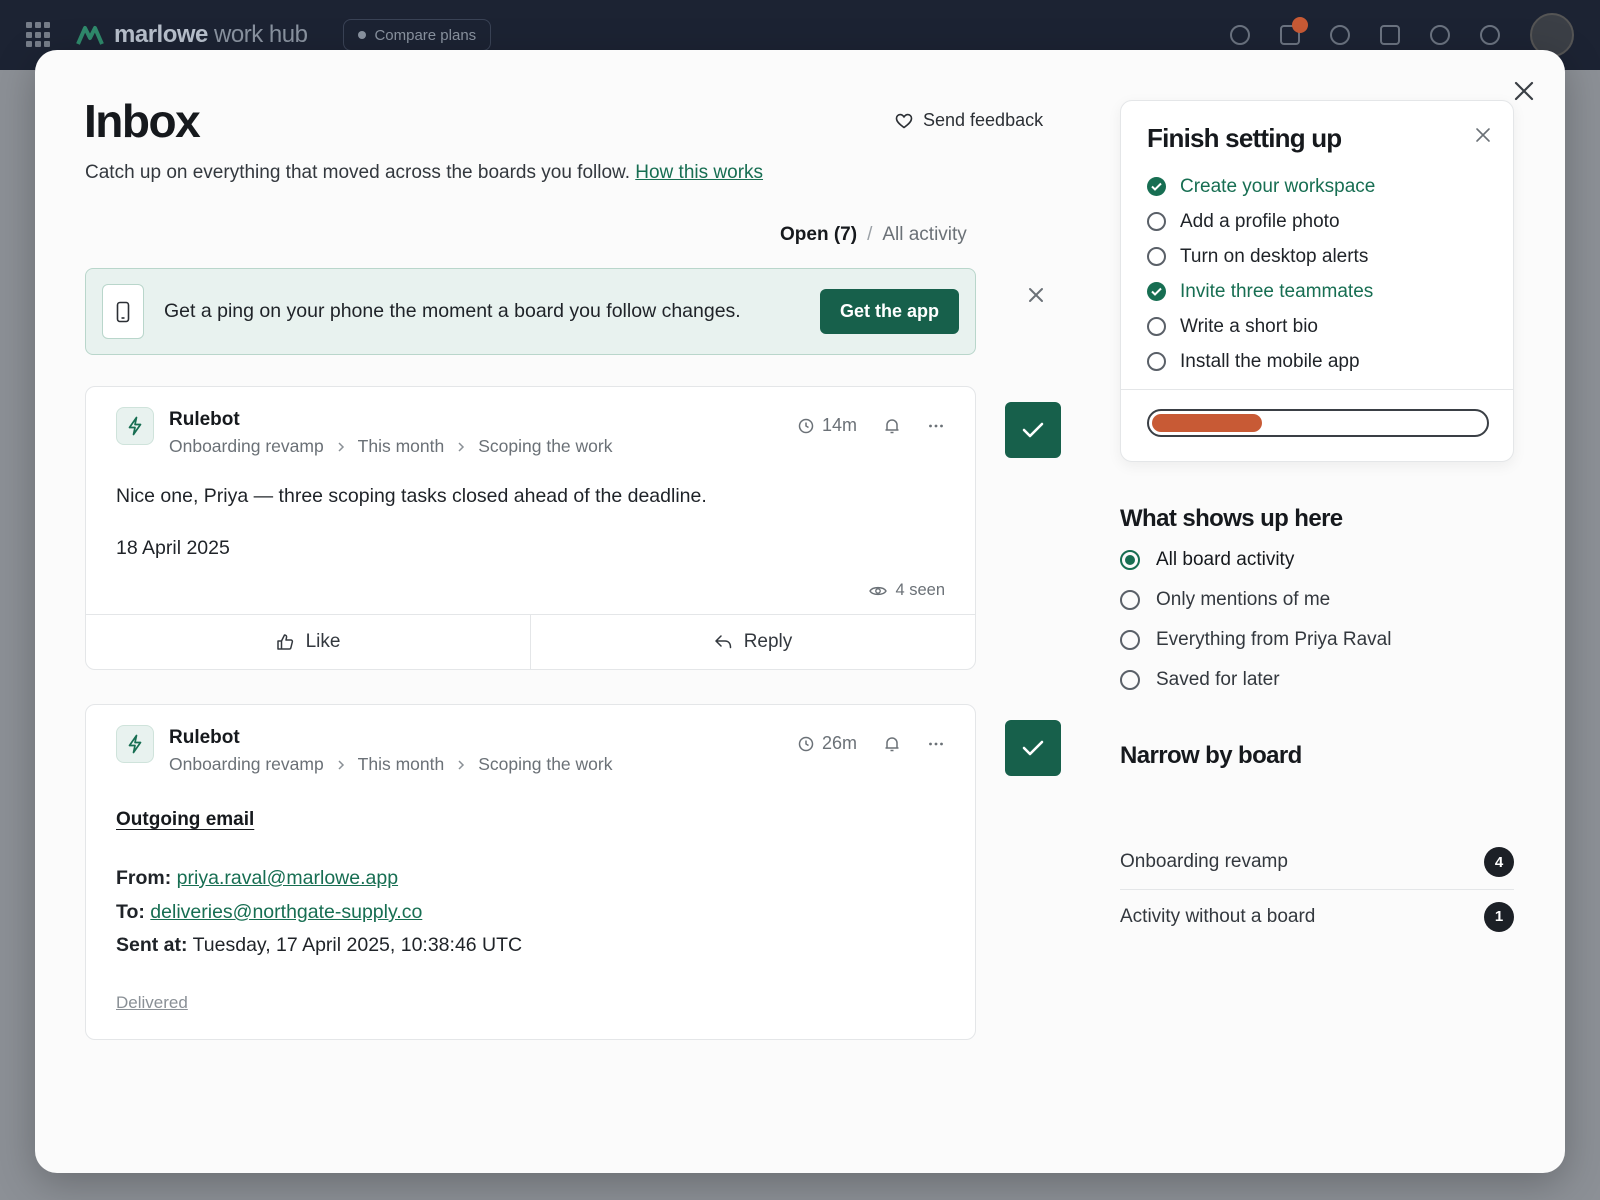 This screenshot has height=1200, width=1600. What do you see at coordinates (768, 641) in the screenshot?
I see `reply-label: Reply` at bounding box center [768, 641].